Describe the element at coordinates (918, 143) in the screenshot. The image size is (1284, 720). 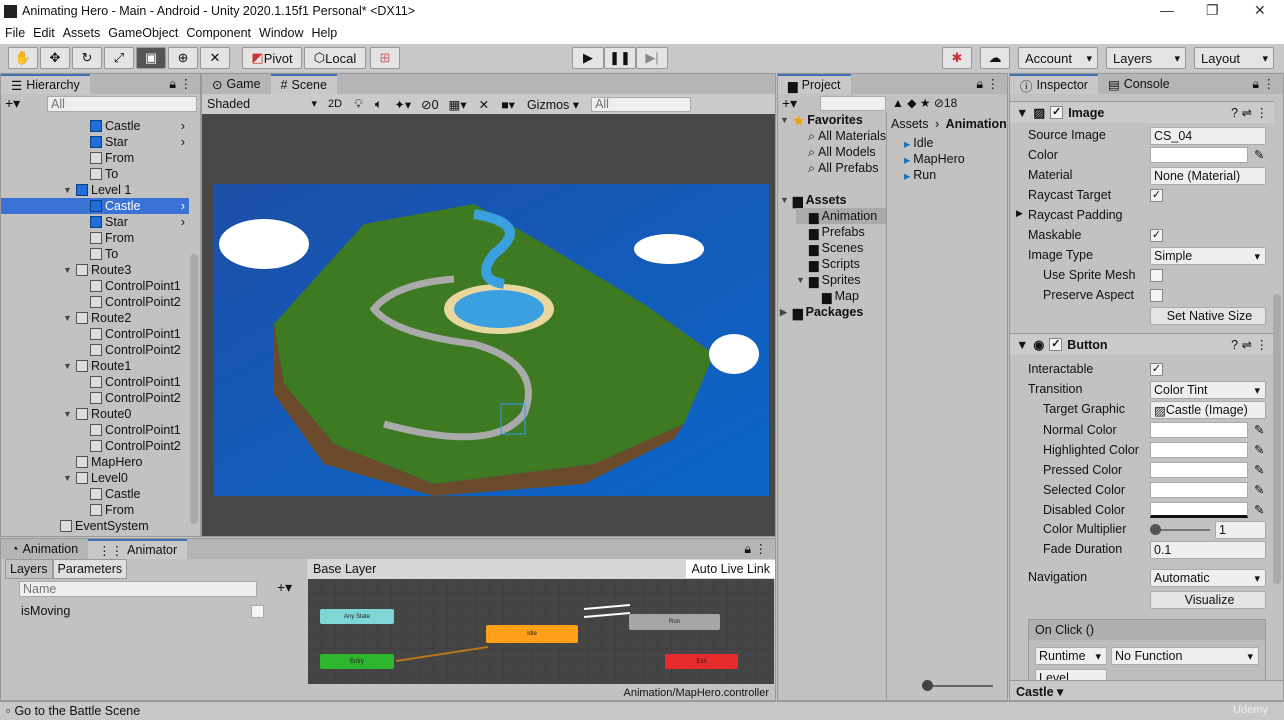
I see `file-idle: ▸ Idle` at that location.